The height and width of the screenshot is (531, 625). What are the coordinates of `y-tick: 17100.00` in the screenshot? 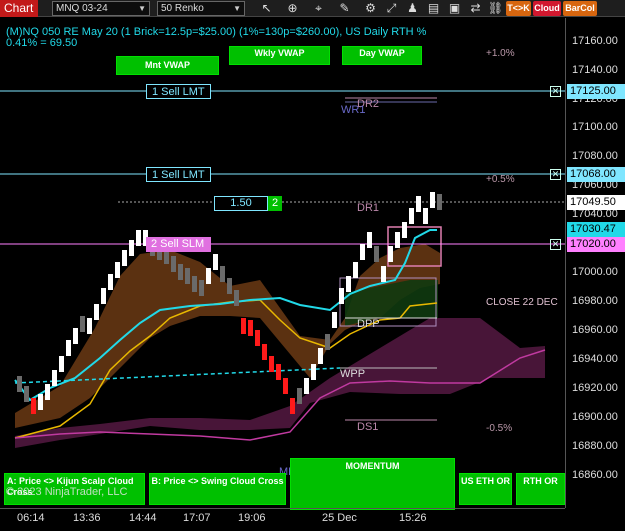 It's located at (595, 127).